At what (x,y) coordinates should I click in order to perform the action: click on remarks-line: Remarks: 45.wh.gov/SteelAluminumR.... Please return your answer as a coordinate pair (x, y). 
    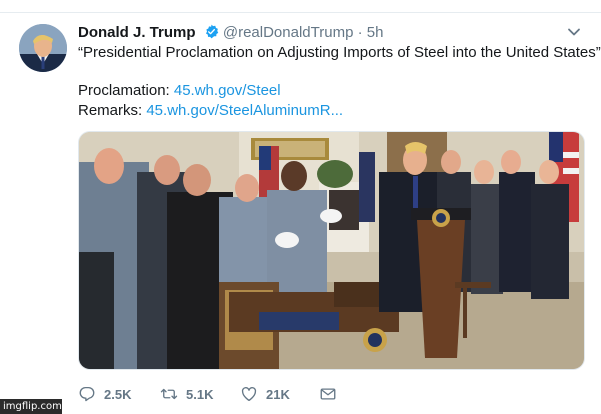
    Looking at the image, I should click on (330, 111).